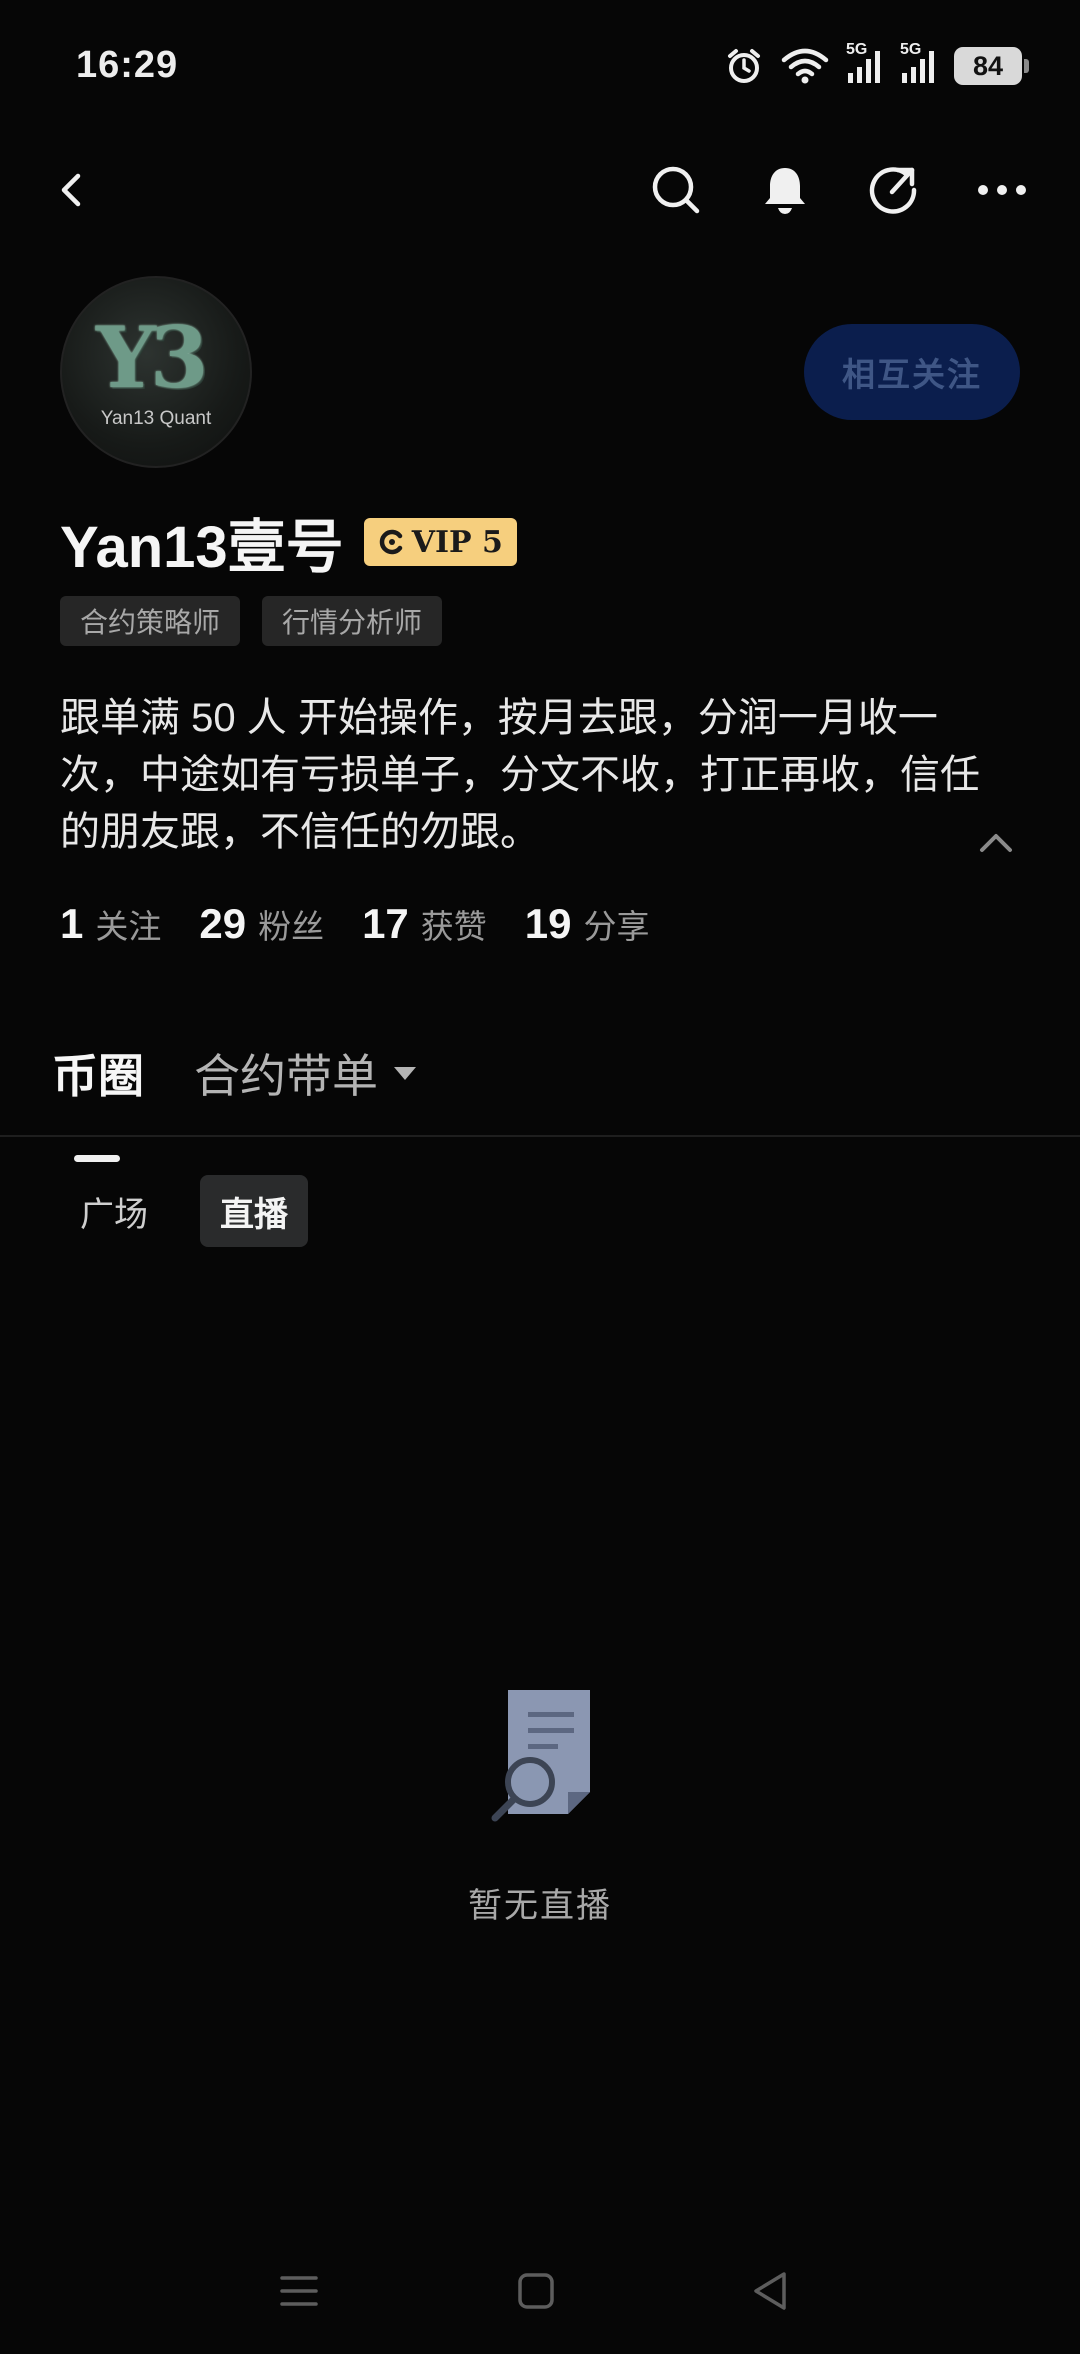 The image size is (1080, 2354). Describe the element at coordinates (291, 926) in the screenshot. I see `stat-label: 粉丝` at that location.